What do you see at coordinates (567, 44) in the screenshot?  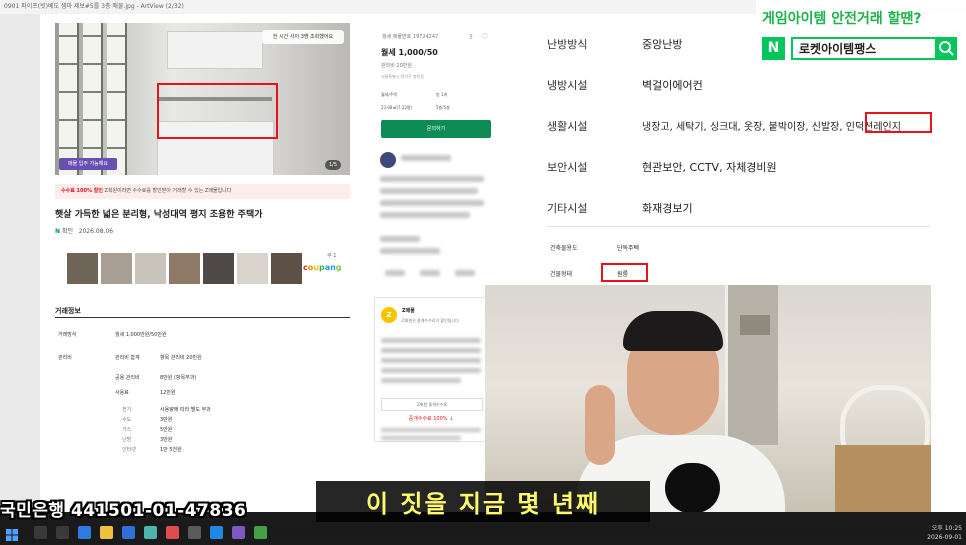 I see `detail-key: 난방방식` at bounding box center [567, 44].